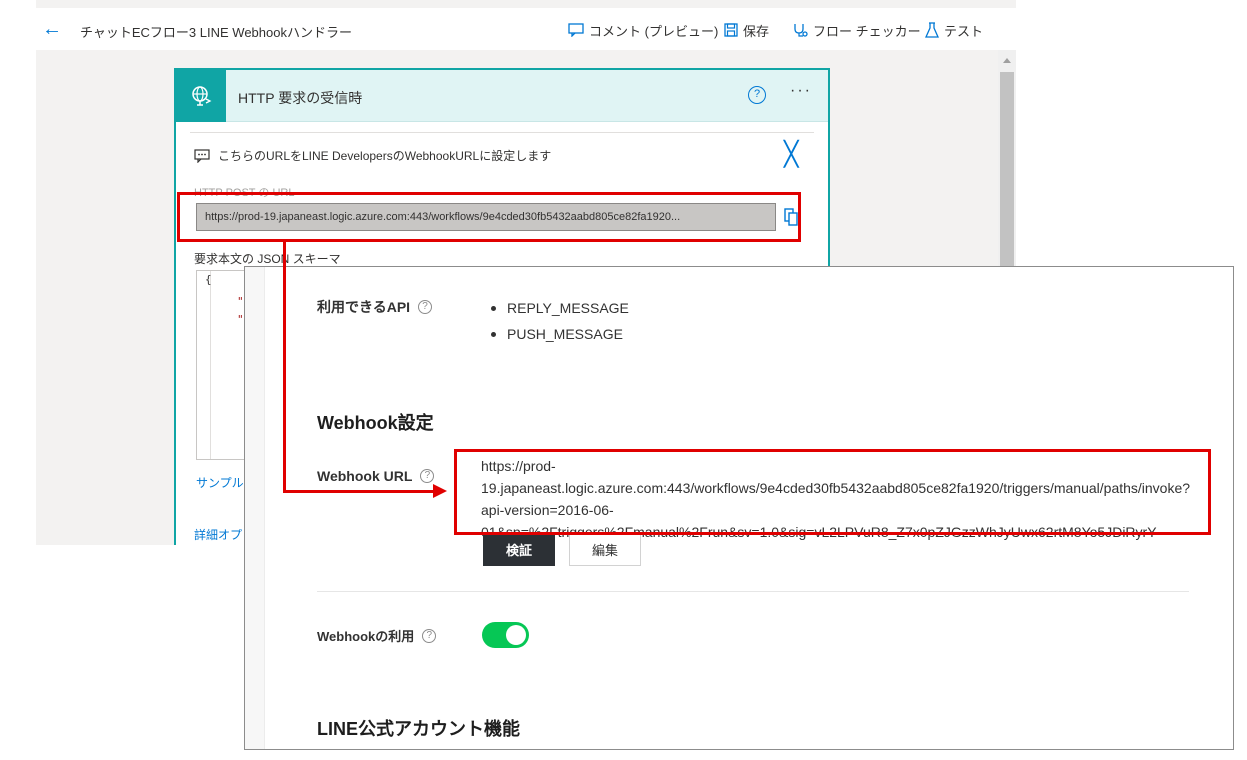 Image resolution: width=1247 pixels, height=760 pixels. I want to click on toggle-knob, so click(516, 635).